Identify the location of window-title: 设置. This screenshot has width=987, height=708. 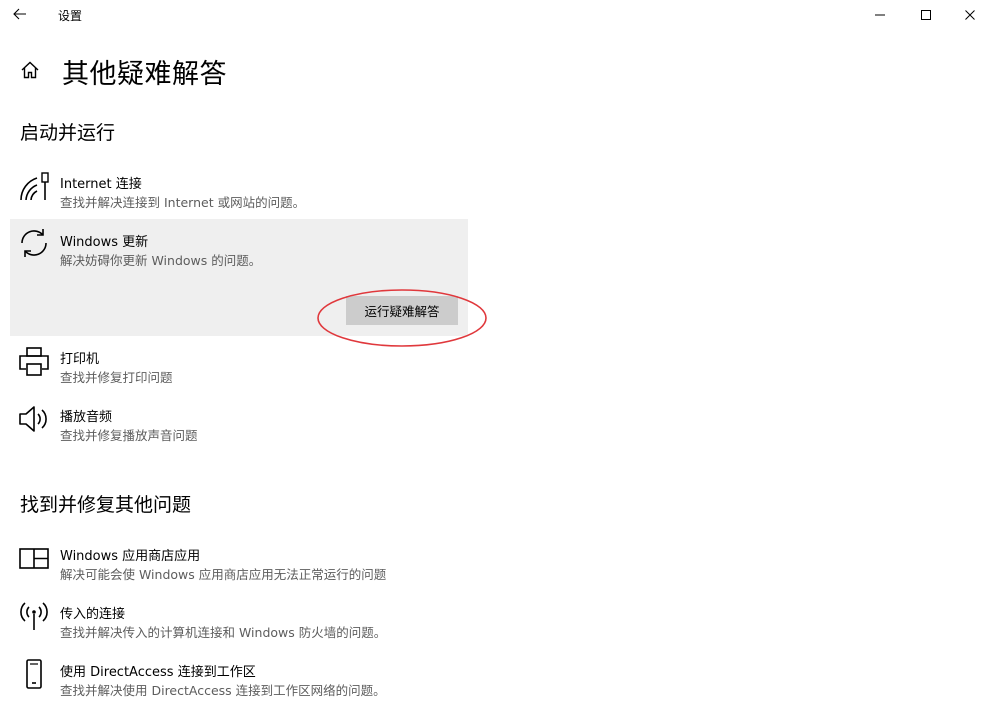
(70, 16).